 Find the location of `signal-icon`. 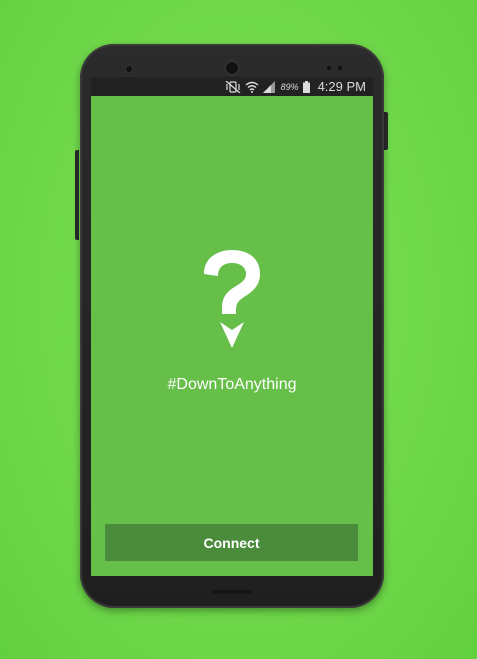

signal-icon is located at coordinates (268, 86).